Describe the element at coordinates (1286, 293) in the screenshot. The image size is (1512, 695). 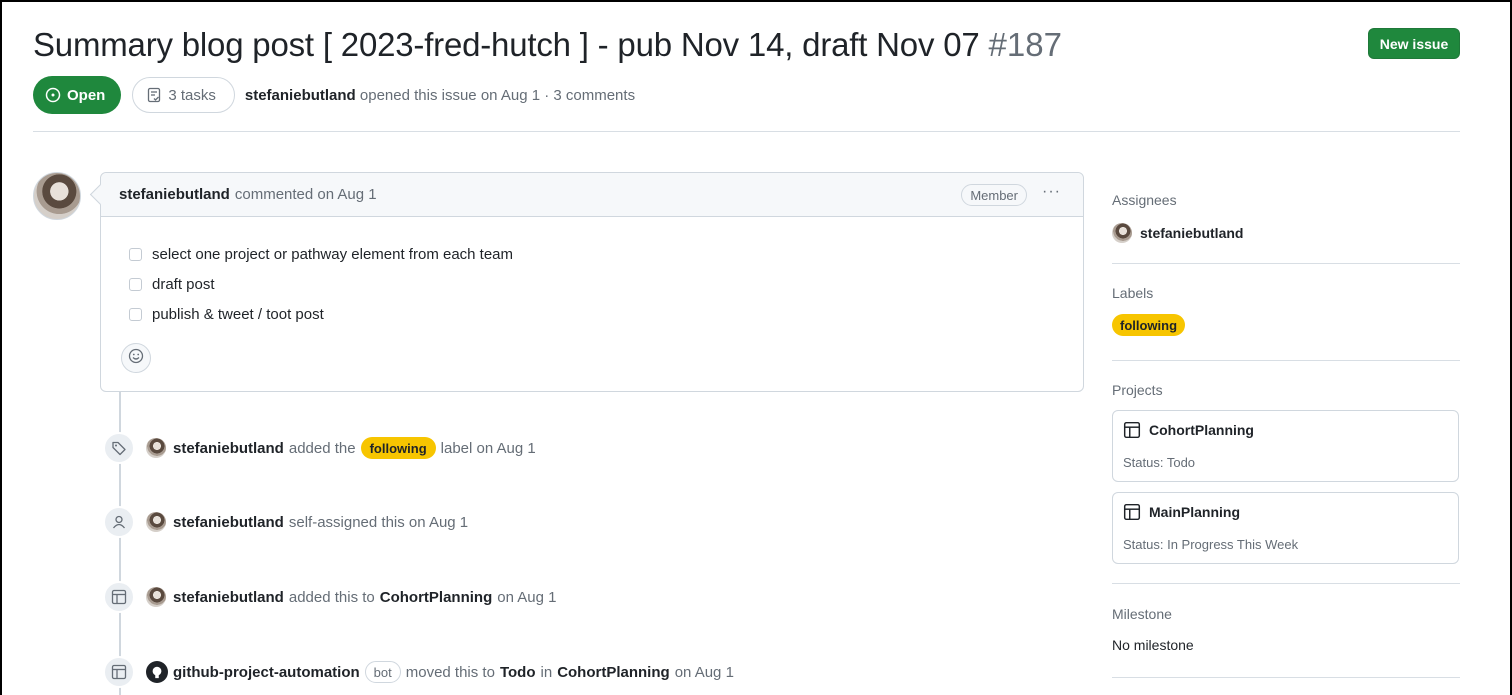
I see `labels-heading: Labels` at that location.